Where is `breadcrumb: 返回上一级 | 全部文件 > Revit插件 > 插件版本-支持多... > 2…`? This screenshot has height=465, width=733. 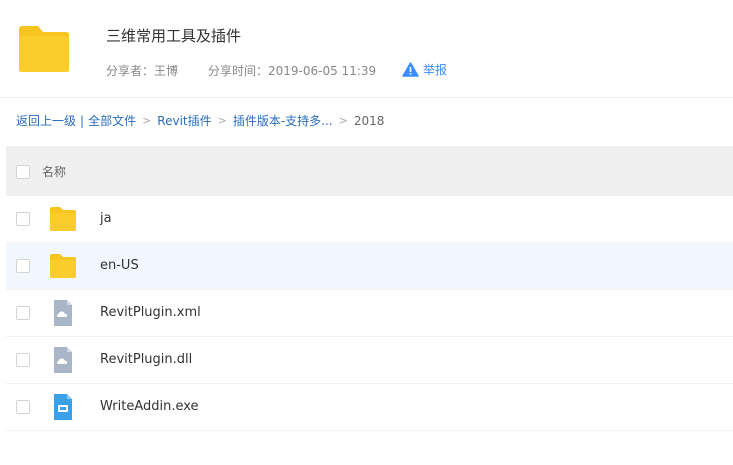
breadcrumb: 返回上一级 | 全部文件 > Revit插件 > 插件版本-支持多... > 2… is located at coordinates (200, 120).